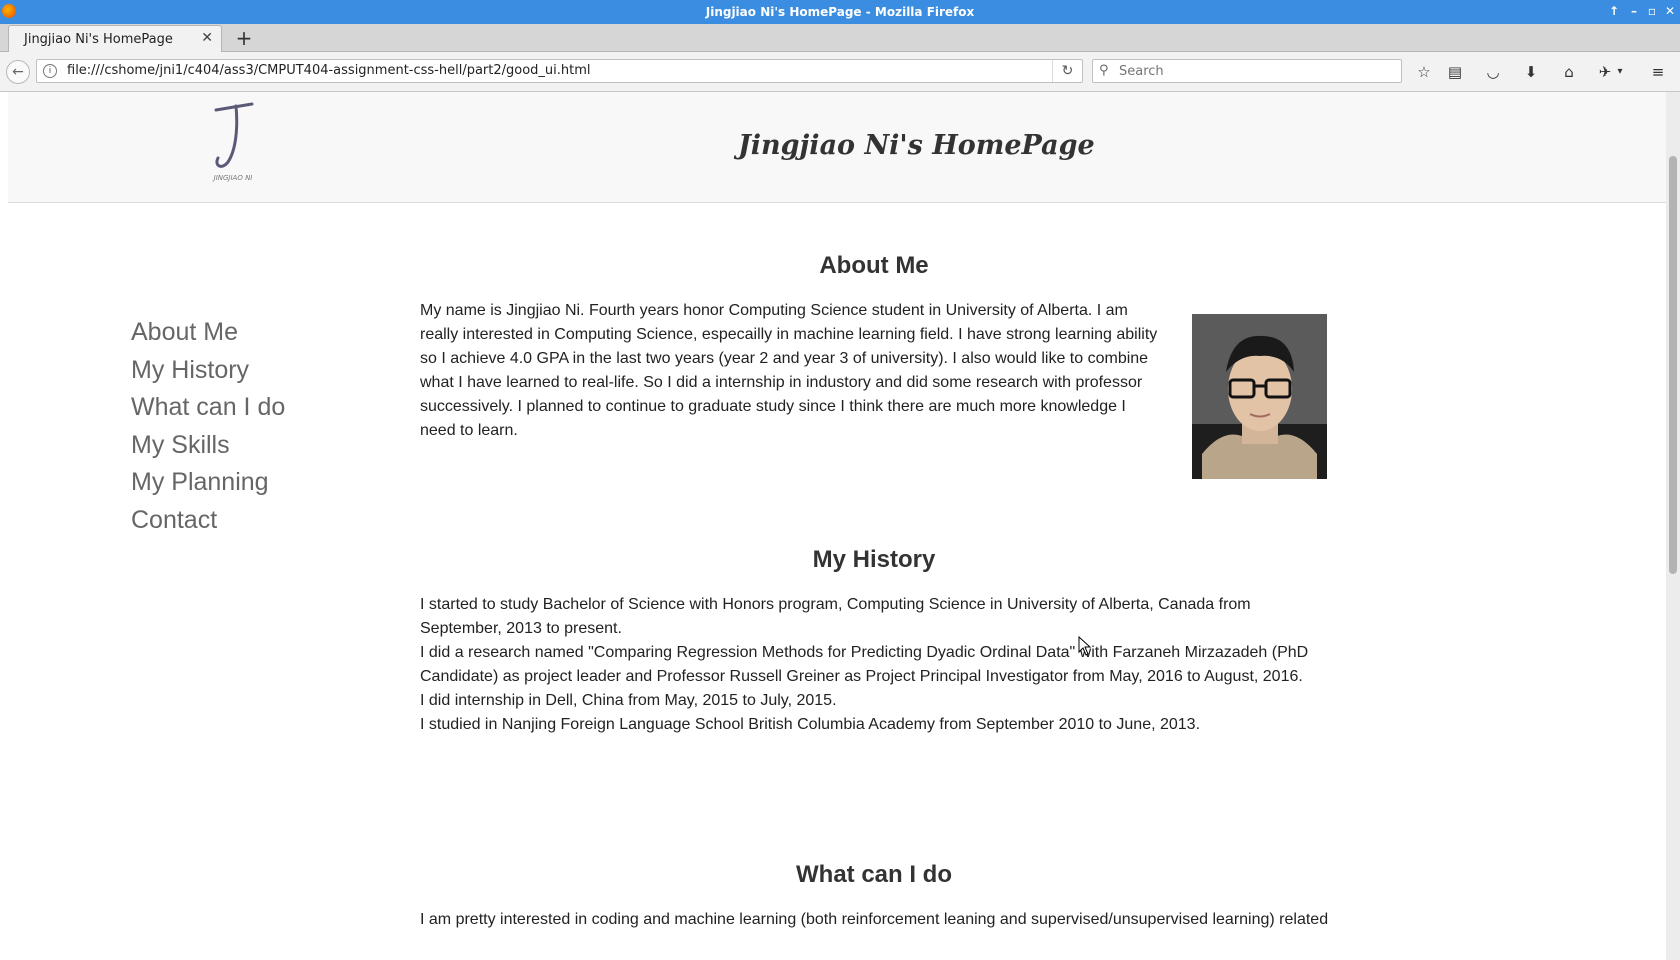 This screenshot has width=1680, height=960. What do you see at coordinates (1569, 72) in the screenshot?
I see `home-icon: ⌂` at bounding box center [1569, 72].